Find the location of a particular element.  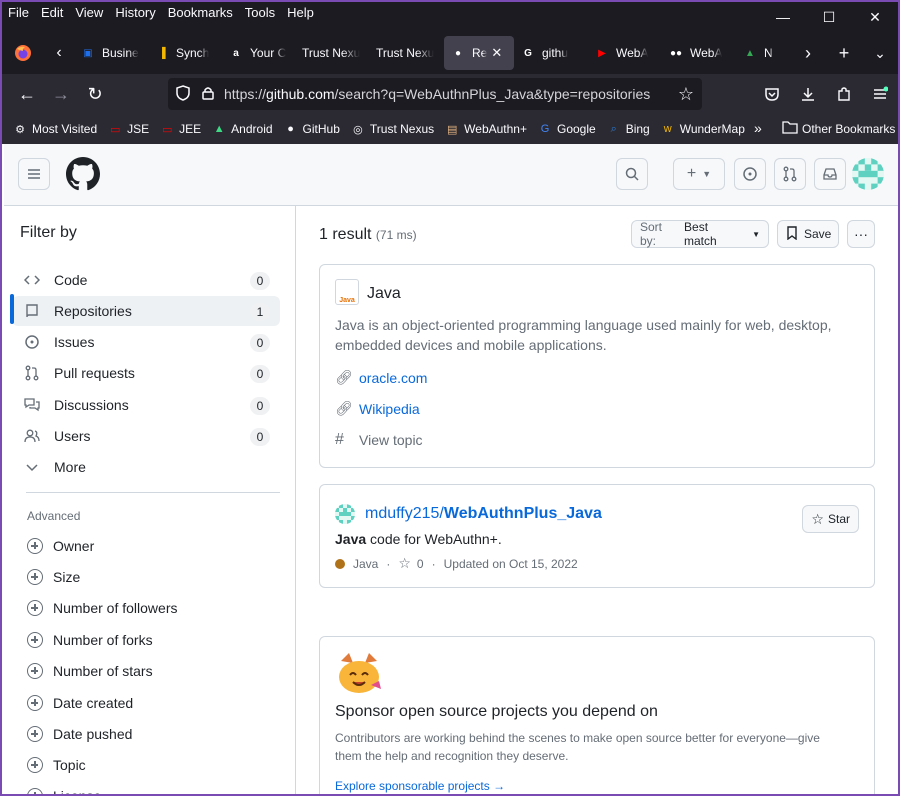

tab-2: a Your C is located at coordinates (259, 53).